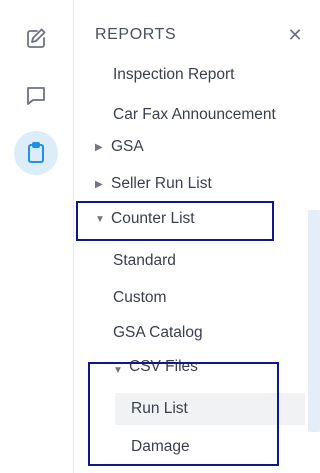 This screenshot has height=473, width=320. I want to click on report-item-label: Standard, so click(144, 260).